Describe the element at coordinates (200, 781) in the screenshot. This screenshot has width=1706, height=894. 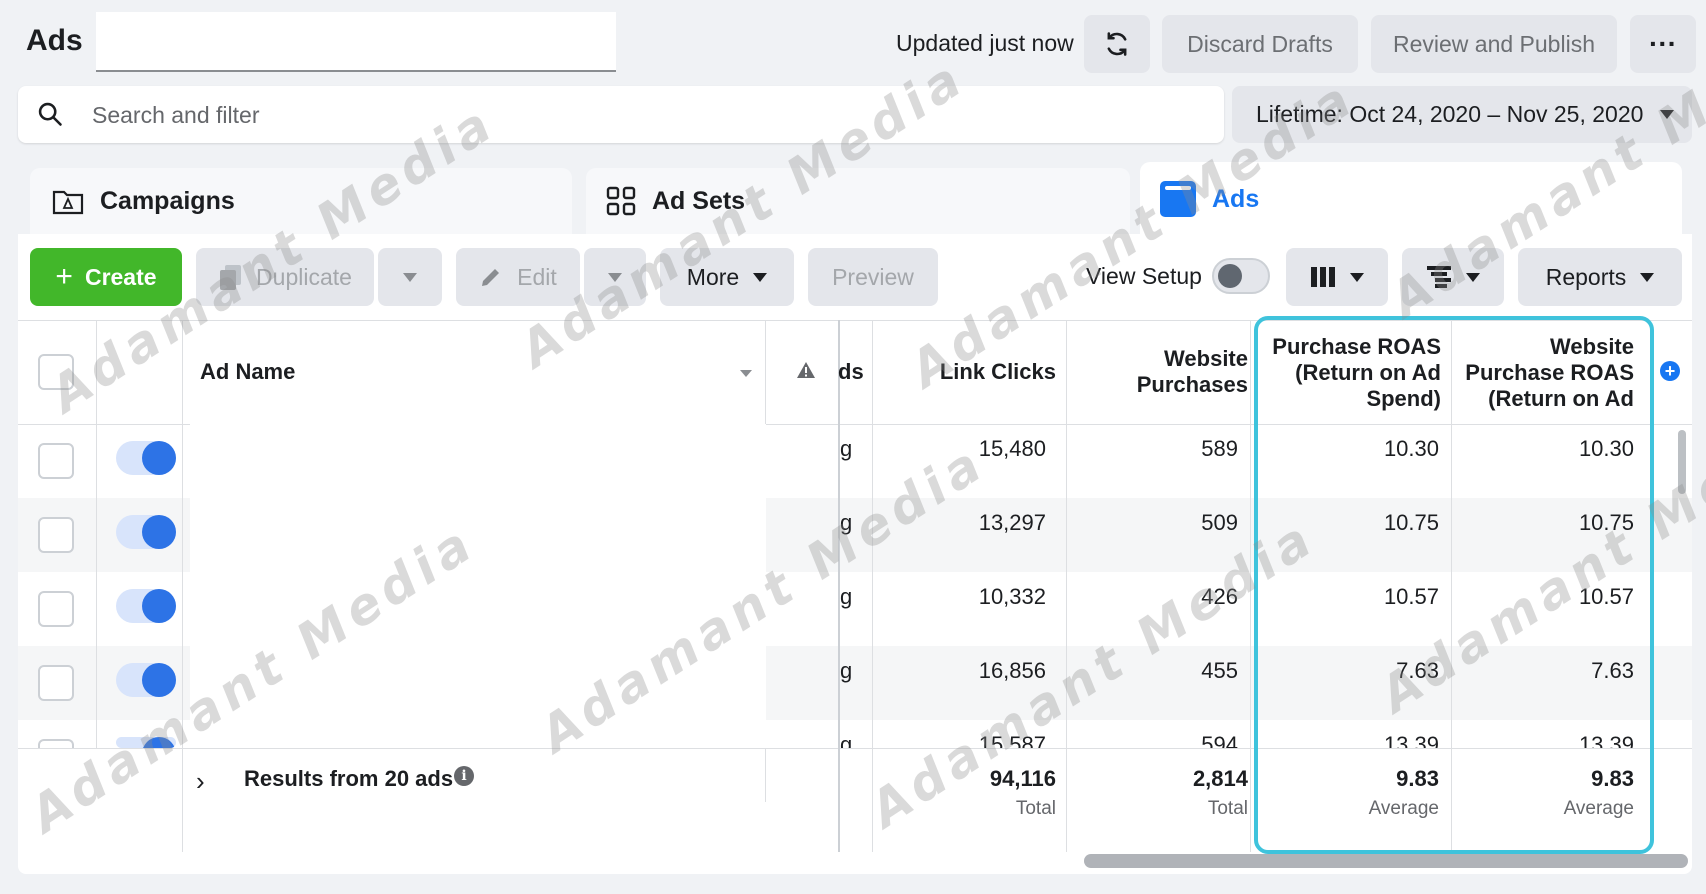
I see `chevron-right-icon: ›` at that location.